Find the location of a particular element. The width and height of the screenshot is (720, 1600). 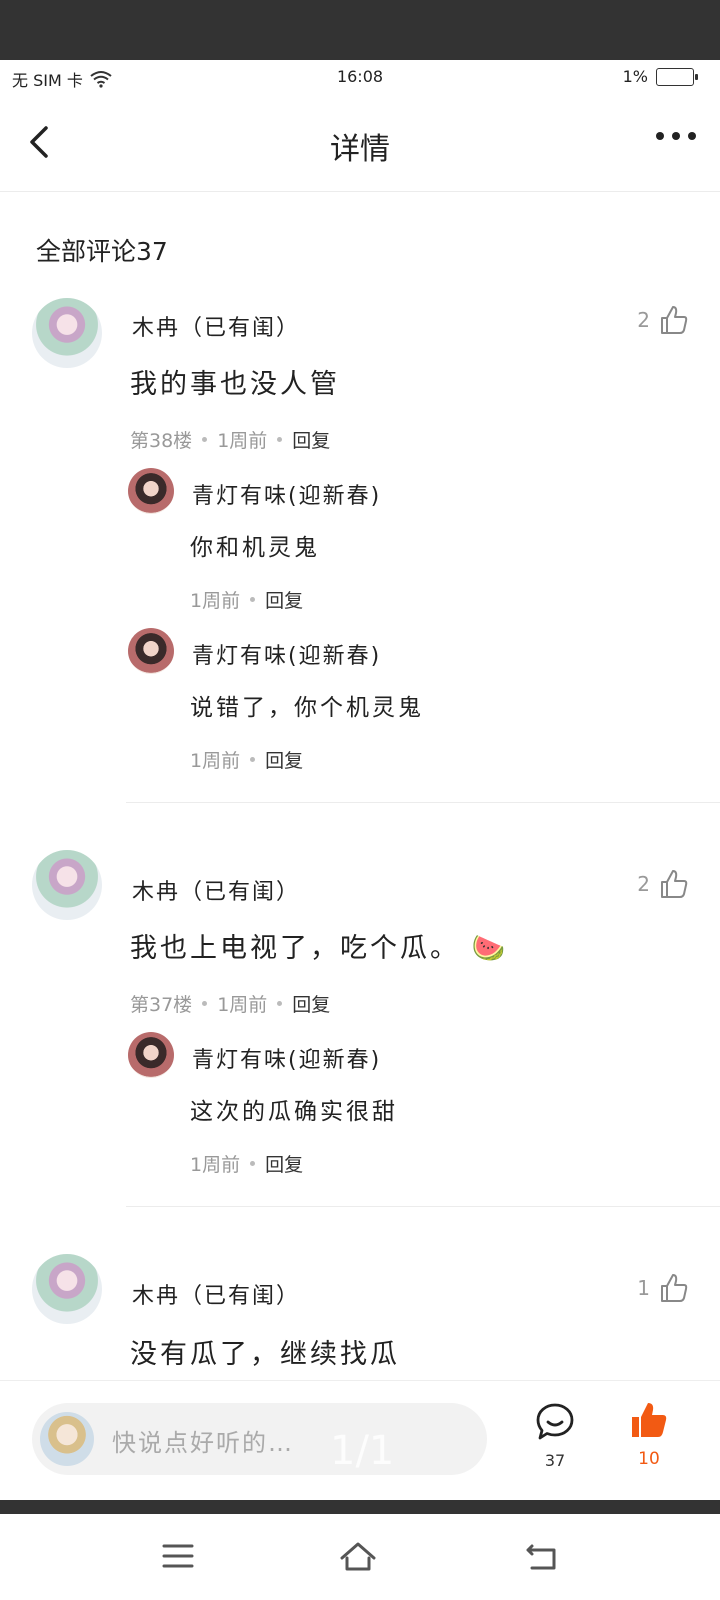

section-title: 全部评论37 is located at coordinates (102, 251).